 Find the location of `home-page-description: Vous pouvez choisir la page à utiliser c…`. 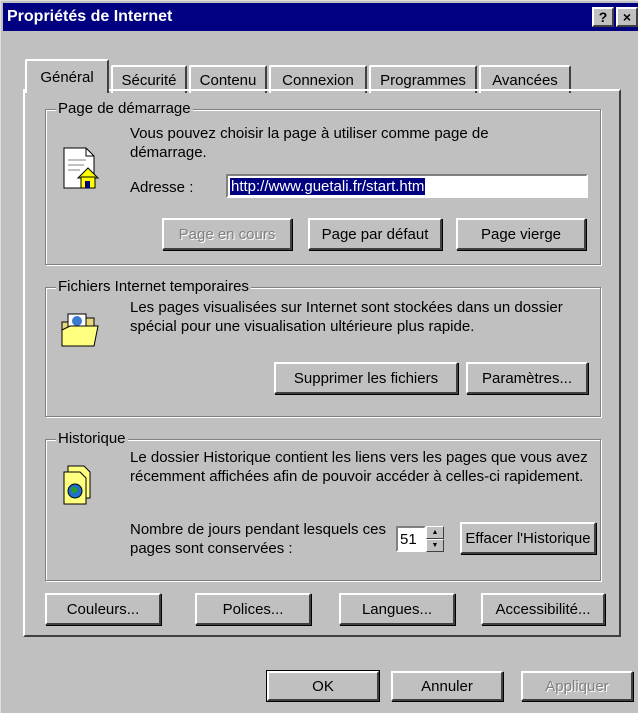

home-page-description: Vous pouvez choisir la page à utiliser c… is located at coordinates (309, 143).